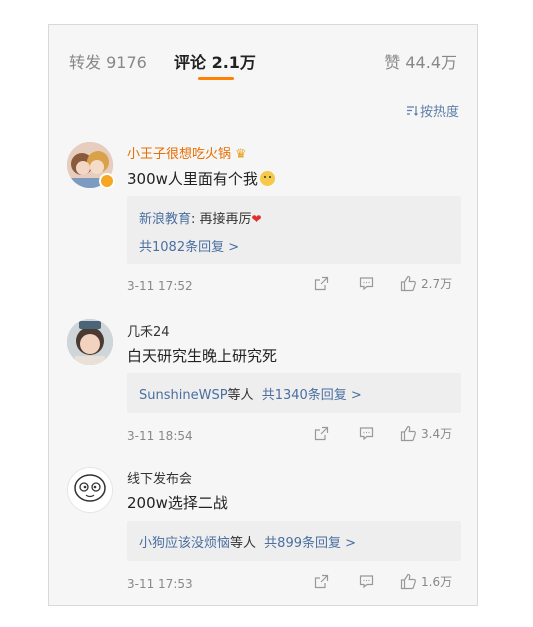  I want to click on like-button: 3.4万, so click(426, 433).